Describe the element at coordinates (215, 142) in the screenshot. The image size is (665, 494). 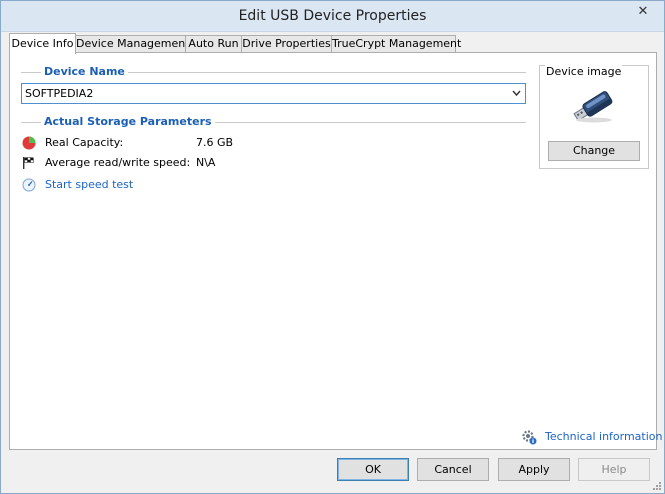
I see `real-capacity-value: 7.6 GB` at that location.